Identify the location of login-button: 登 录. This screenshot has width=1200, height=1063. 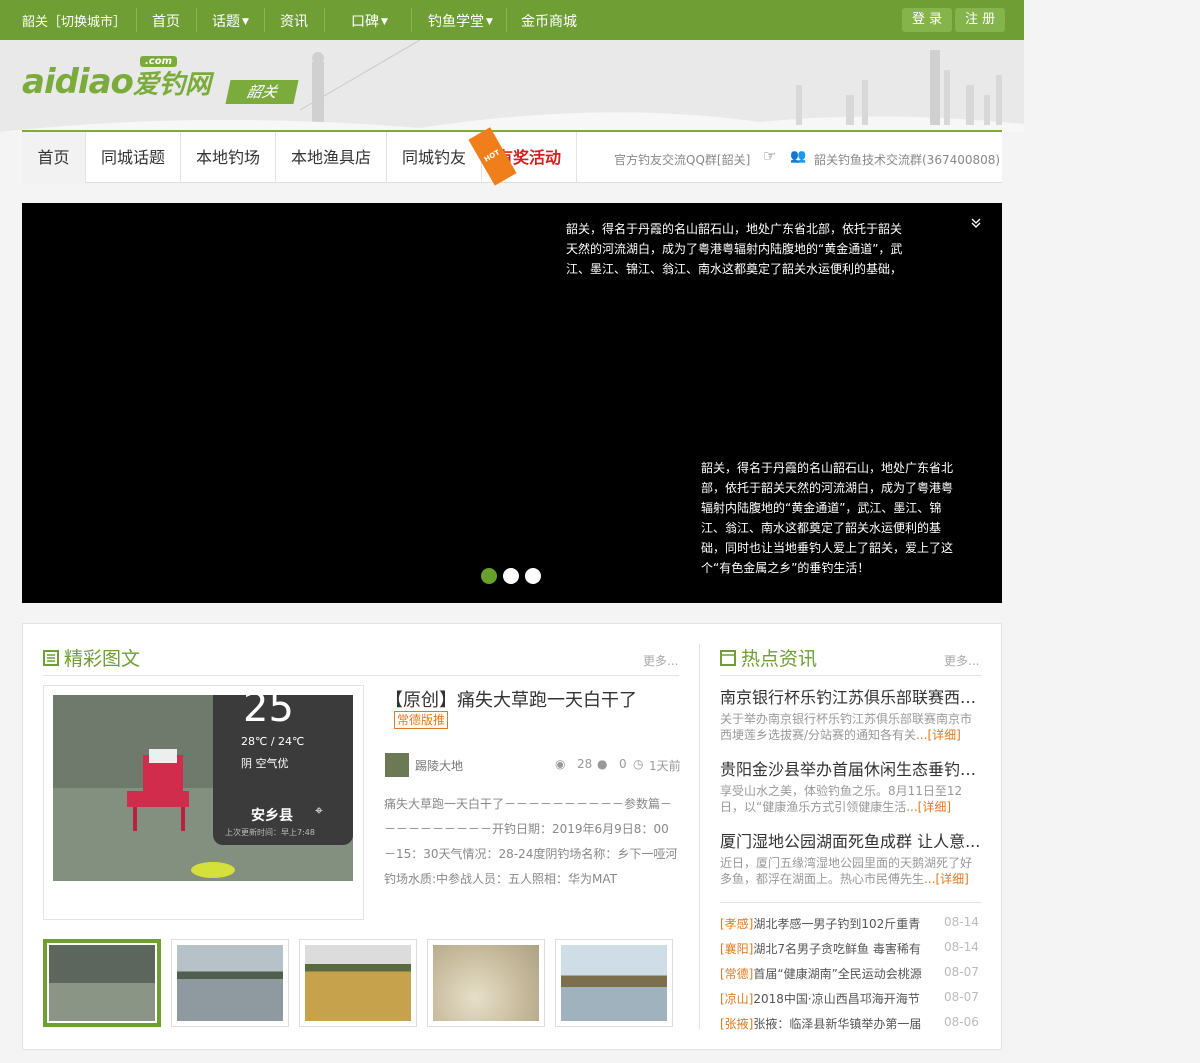
(927, 20).